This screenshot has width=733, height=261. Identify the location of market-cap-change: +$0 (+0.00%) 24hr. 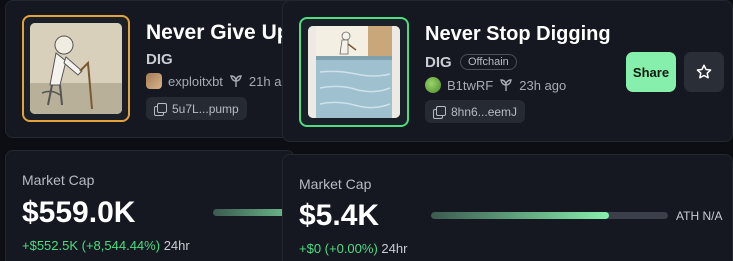
(353, 248).